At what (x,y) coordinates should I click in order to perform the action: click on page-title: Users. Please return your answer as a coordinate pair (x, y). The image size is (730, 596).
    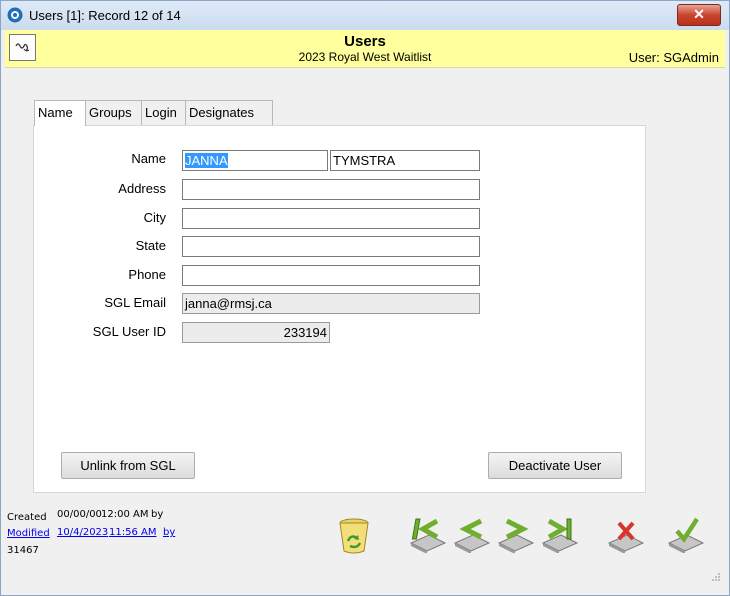
    Looking at the image, I should click on (365, 41).